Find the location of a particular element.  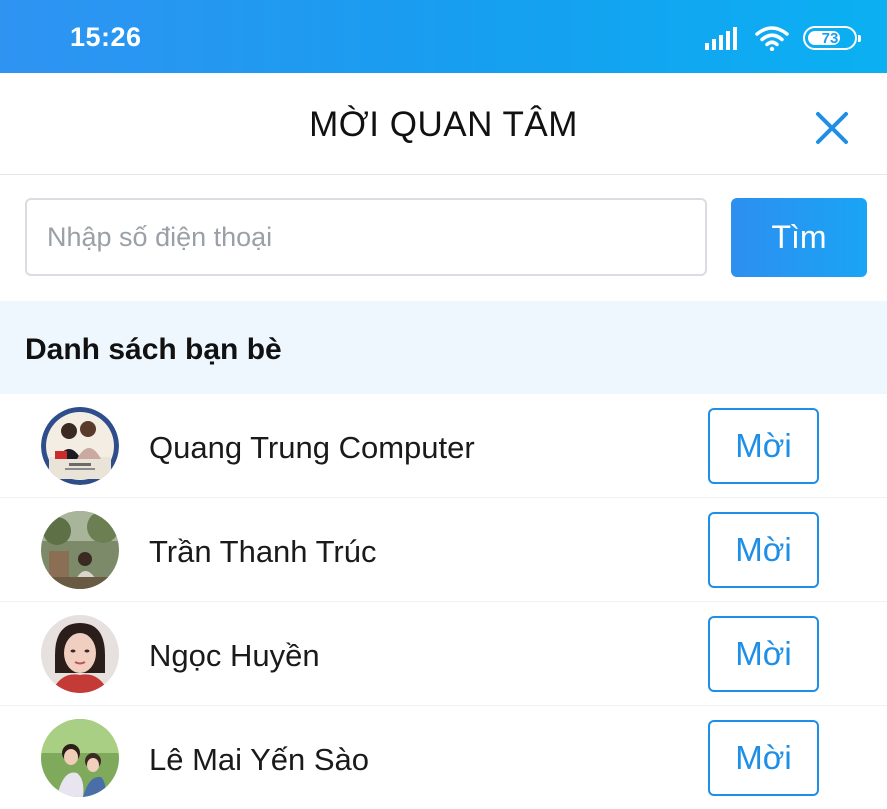

search-button: Tìm is located at coordinates (799, 237).